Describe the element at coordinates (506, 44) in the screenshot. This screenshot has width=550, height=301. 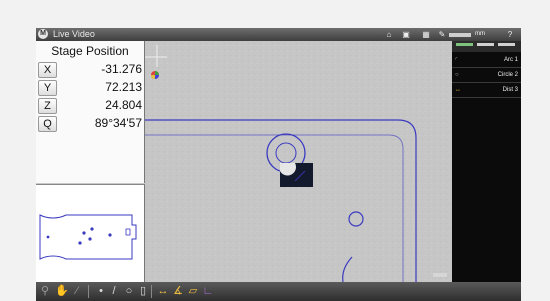
I see `tab-settings` at that location.